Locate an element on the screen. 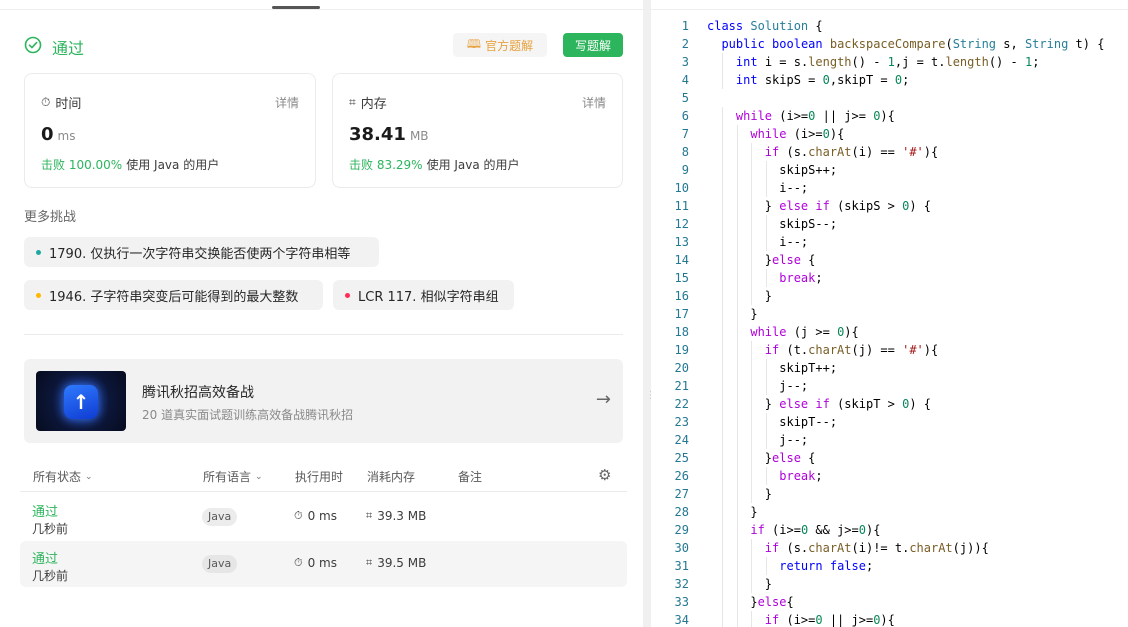  code-text: if (i>=0 && j>=0){ is located at coordinates (793, 530).